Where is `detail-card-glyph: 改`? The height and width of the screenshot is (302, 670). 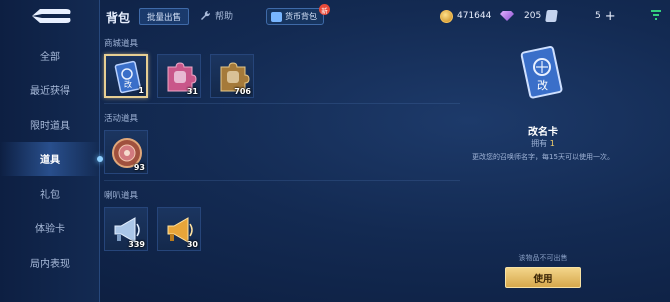
detail-card-glyph: 改 is located at coordinates (542, 85).